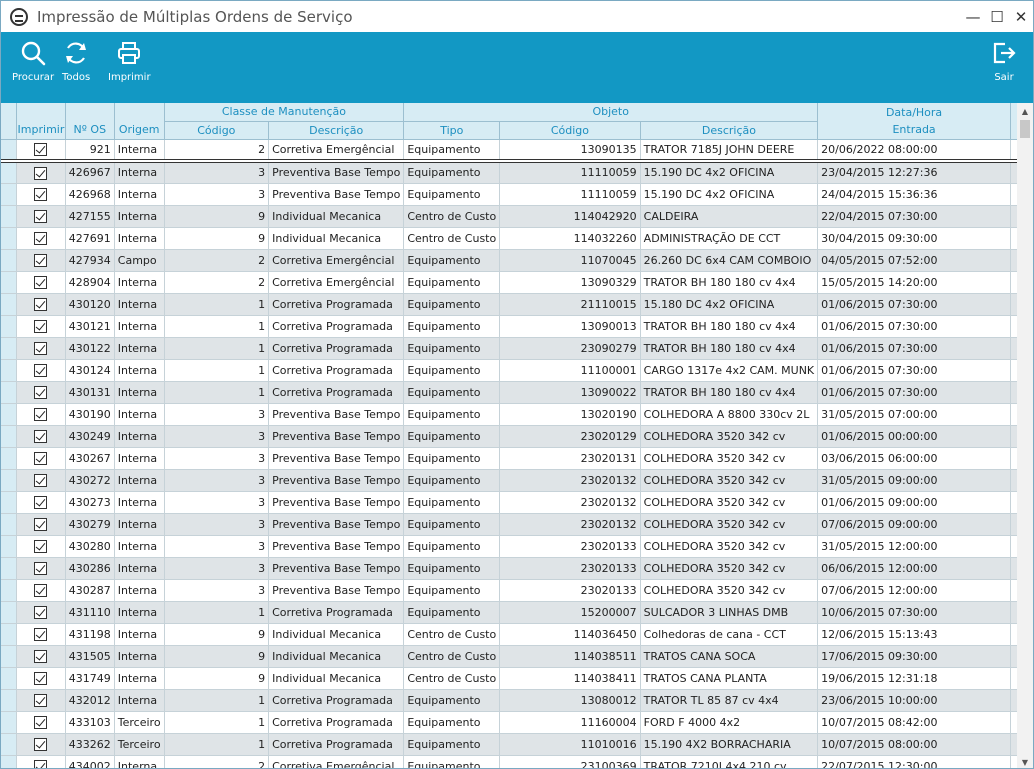 Image resolution: width=1034 pixels, height=769 pixels. What do you see at coordinates (129, 61) in the screenshot?
I see `print-button: Imprimir` at bounding box center [129, 61].